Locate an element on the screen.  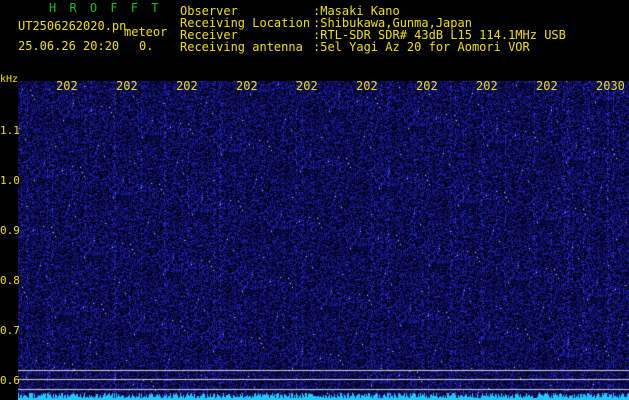
y-tick-label: 0.6 is located at coordinates (10, 380).